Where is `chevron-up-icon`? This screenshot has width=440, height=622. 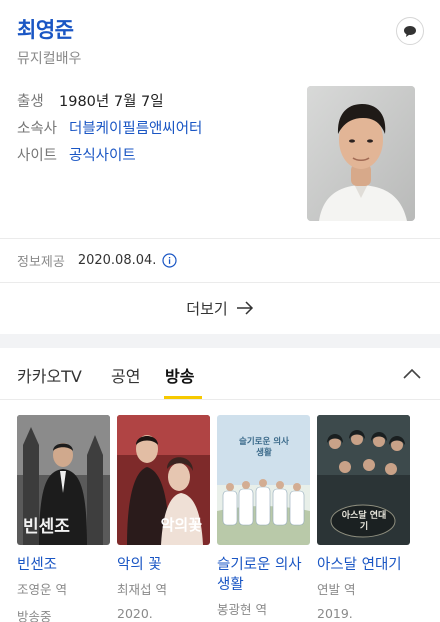 chevron-up-icon is located at coordinates (412, 374).